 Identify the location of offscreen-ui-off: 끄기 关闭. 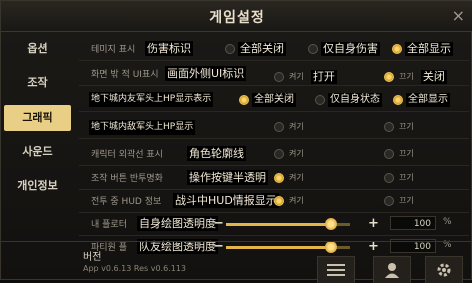
(415, 76).